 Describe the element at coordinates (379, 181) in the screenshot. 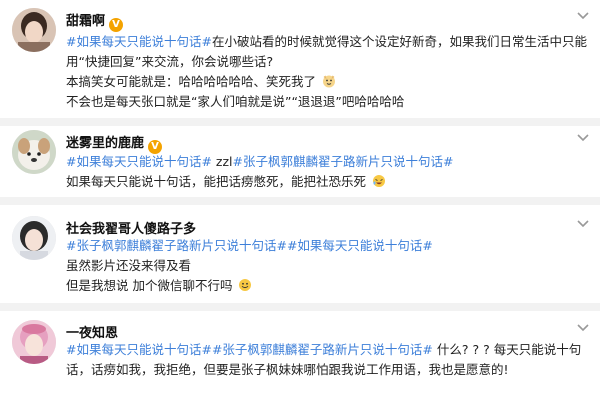

I see `laughing-emoji` at that location.